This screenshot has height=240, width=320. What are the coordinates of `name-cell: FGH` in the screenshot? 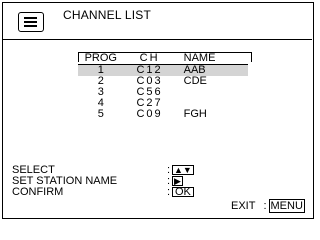 It's located at (195, 114).